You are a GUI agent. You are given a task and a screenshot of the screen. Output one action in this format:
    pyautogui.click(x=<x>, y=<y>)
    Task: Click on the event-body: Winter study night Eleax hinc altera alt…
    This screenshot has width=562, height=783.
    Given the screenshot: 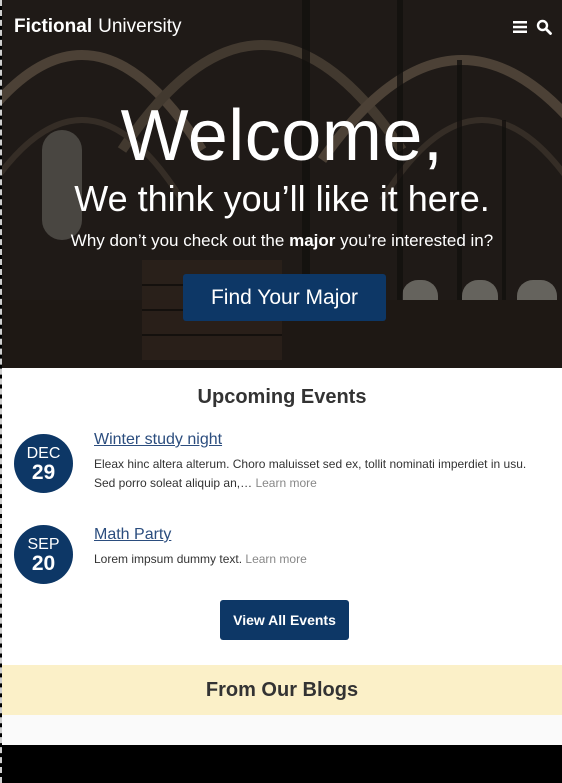 What is the action you would take?
    pyautogui.click(x=322, y=461)
    